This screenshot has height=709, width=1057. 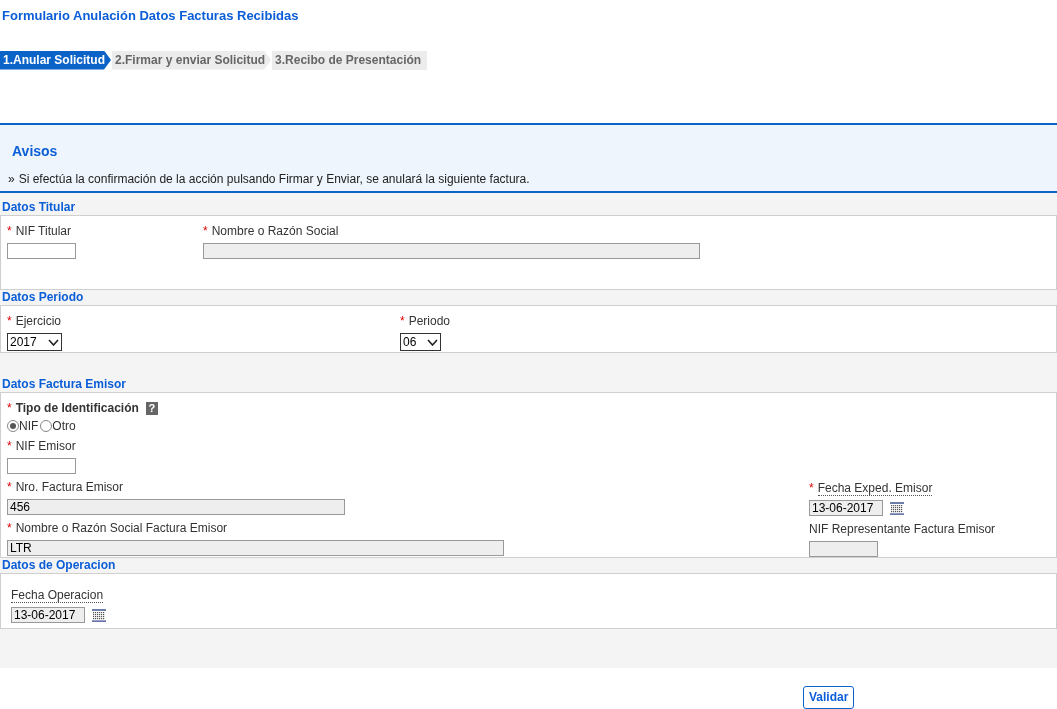 I want to click on radio-label: Otro, so click(x=64, y=427).